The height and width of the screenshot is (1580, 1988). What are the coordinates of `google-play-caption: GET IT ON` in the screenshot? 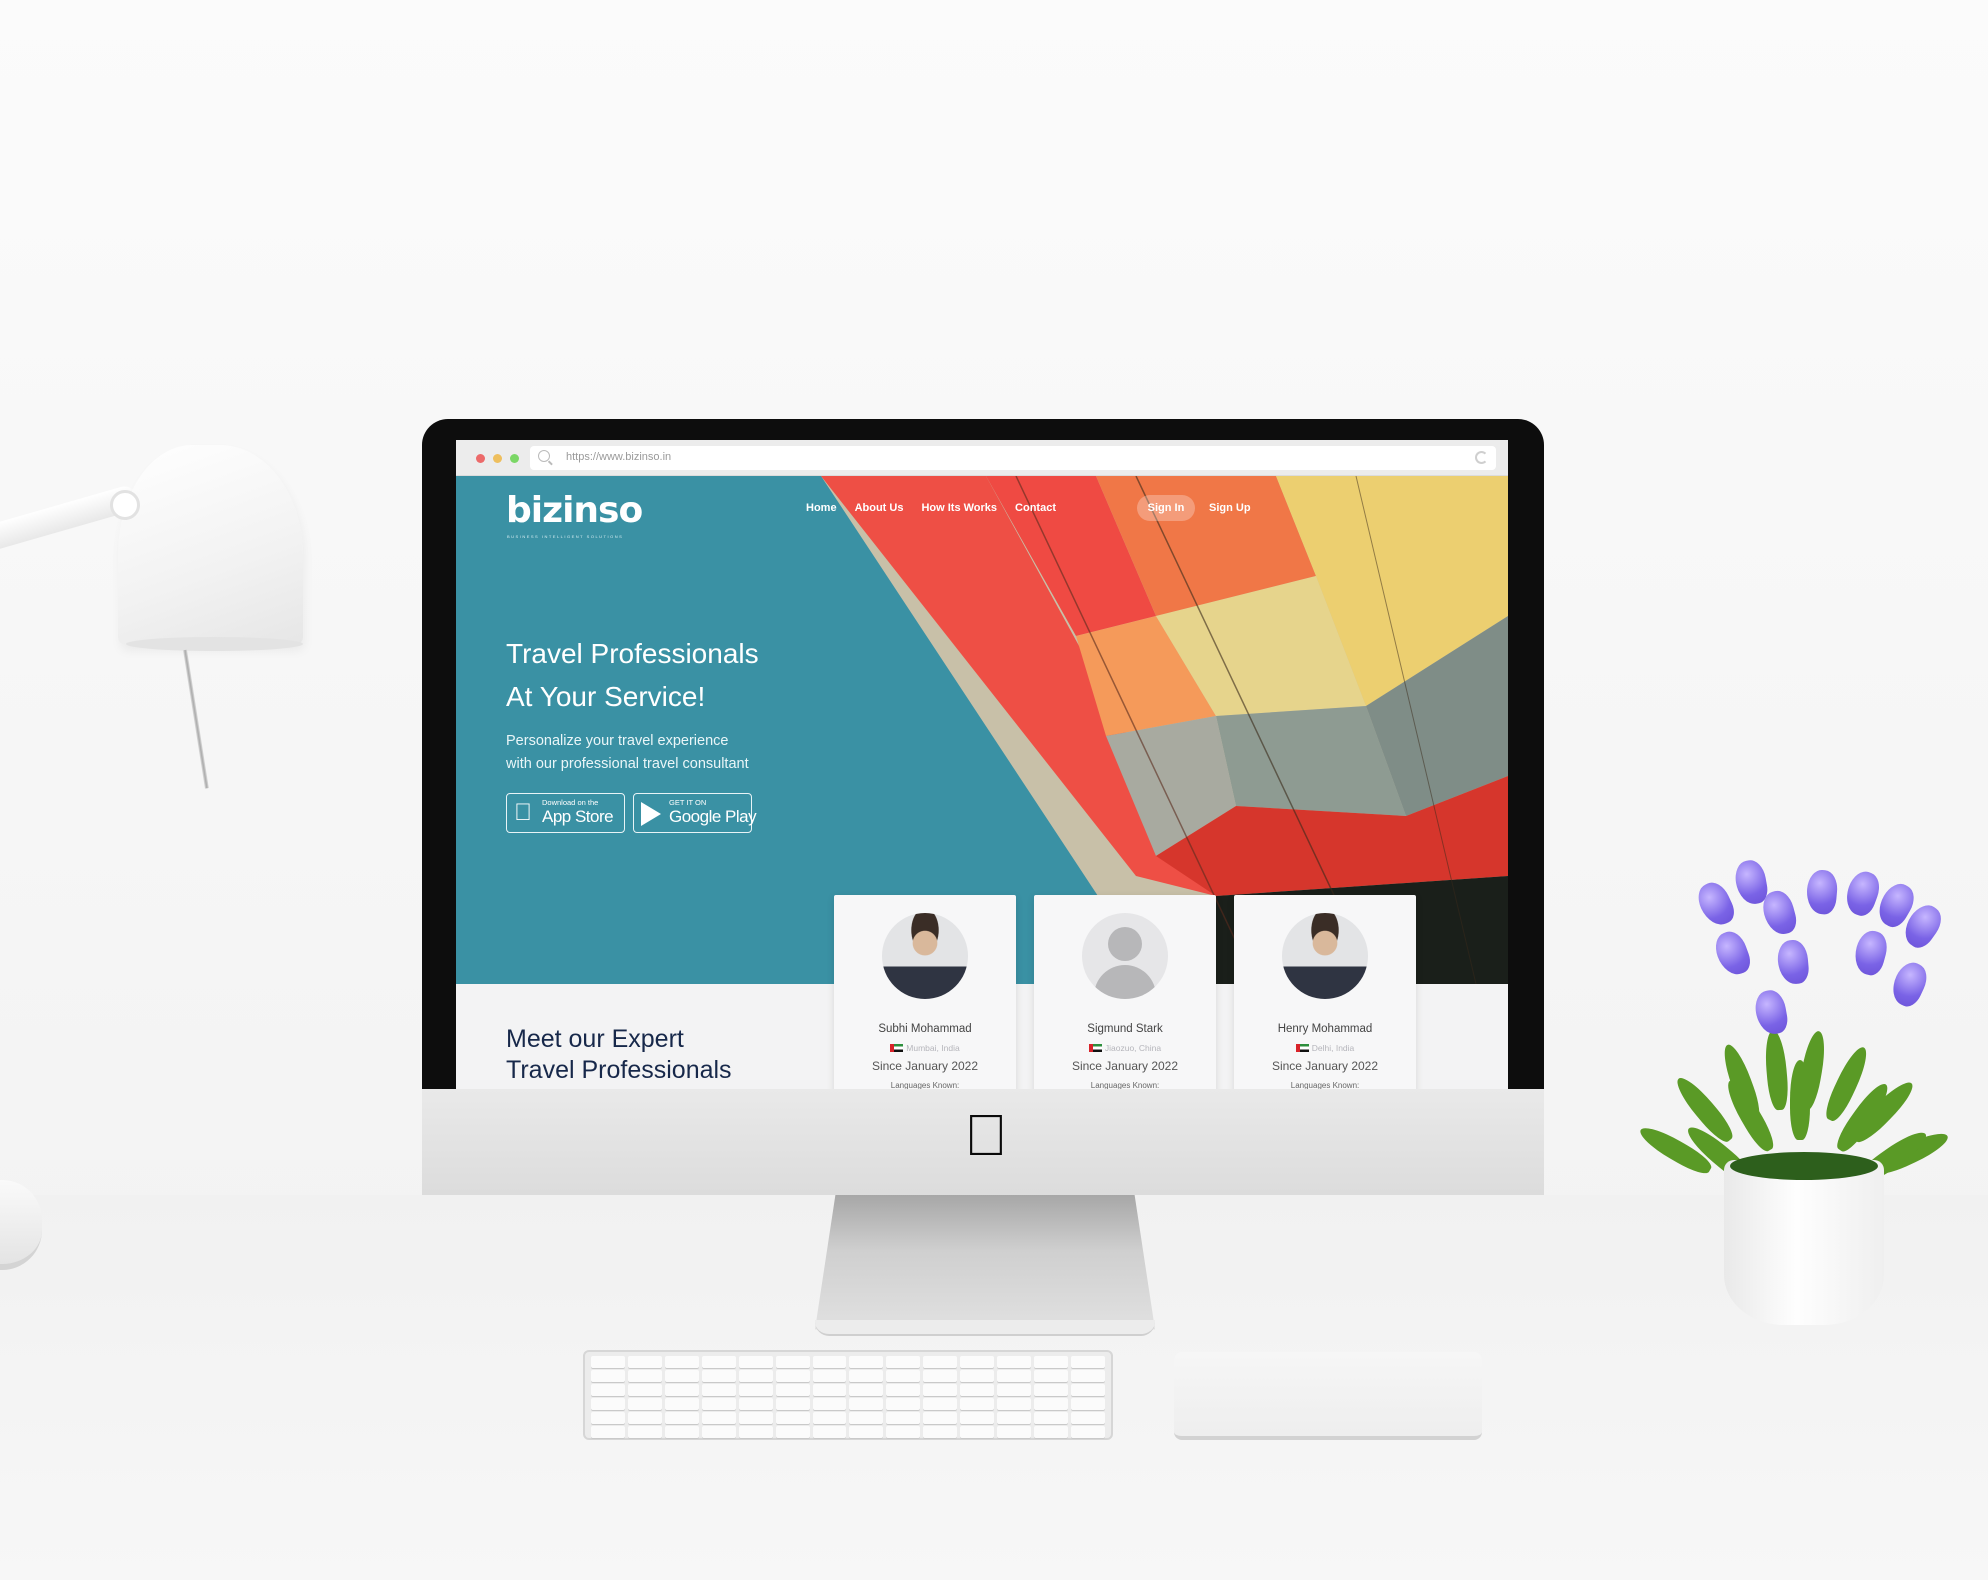 It's located at (688, 802).